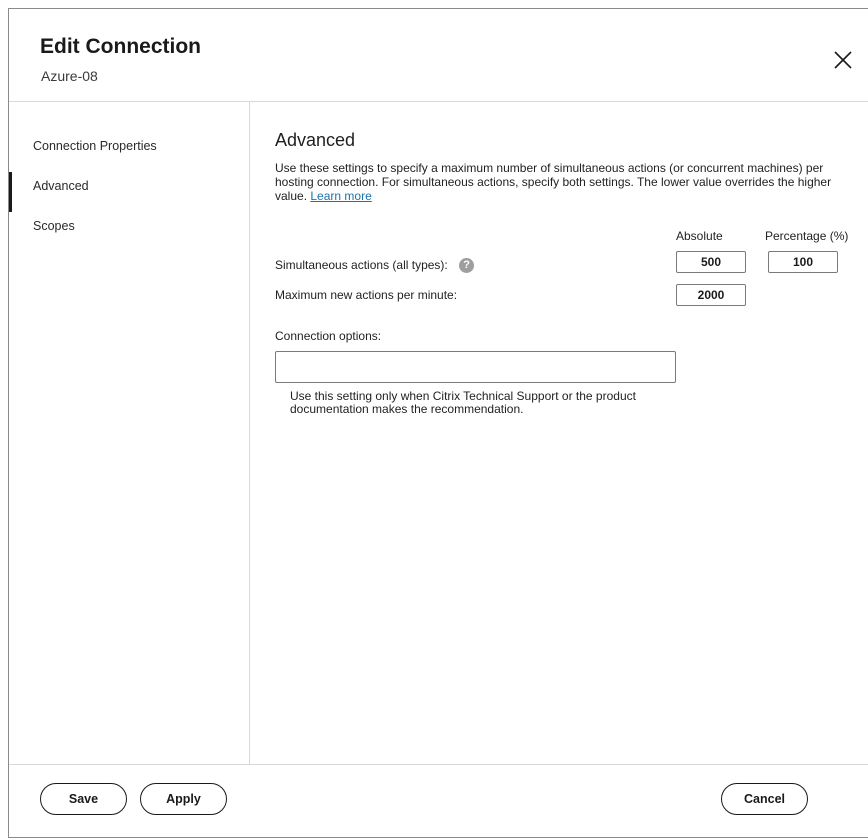 The width and height of the screenshot is (868, 838). What do you see at coordinates (803, 262) in the screenshot?
I see `simultaneous-percentage-input` at bounding box center [803, 262].